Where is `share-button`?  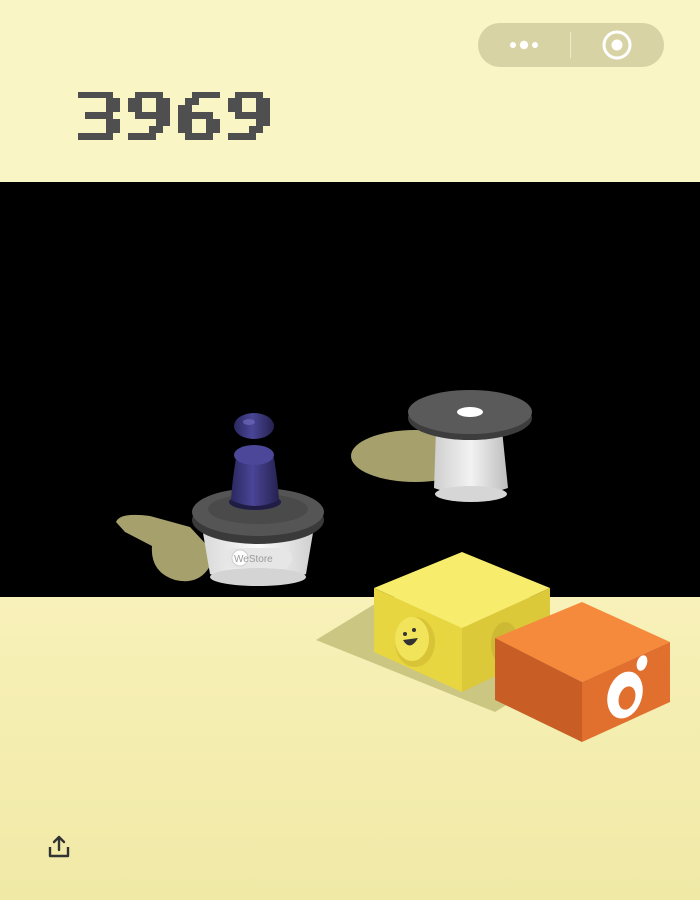
share-button is located at coordinates (59, 847).